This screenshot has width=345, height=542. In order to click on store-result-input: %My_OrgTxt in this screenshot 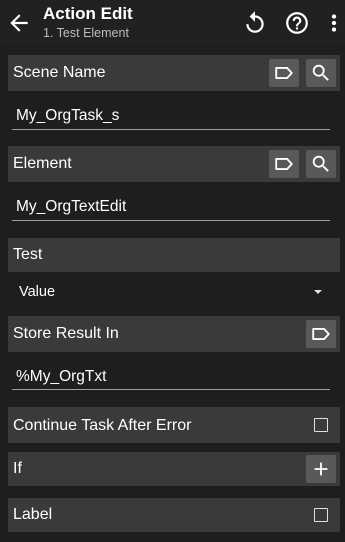, I will do `click(61, 377)`.